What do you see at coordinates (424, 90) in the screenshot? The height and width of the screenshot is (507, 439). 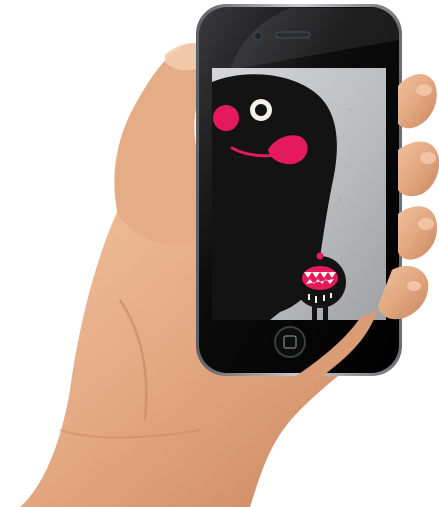 I see `index-fingernail` at bounding box center [424, 90].